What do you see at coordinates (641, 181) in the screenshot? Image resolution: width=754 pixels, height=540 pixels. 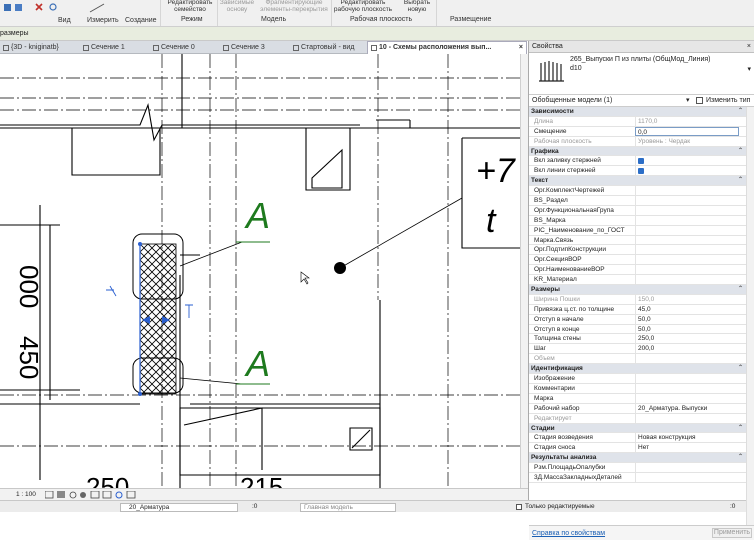 I see `property-section: Текст ⌃` at bounding box center [641, 181].